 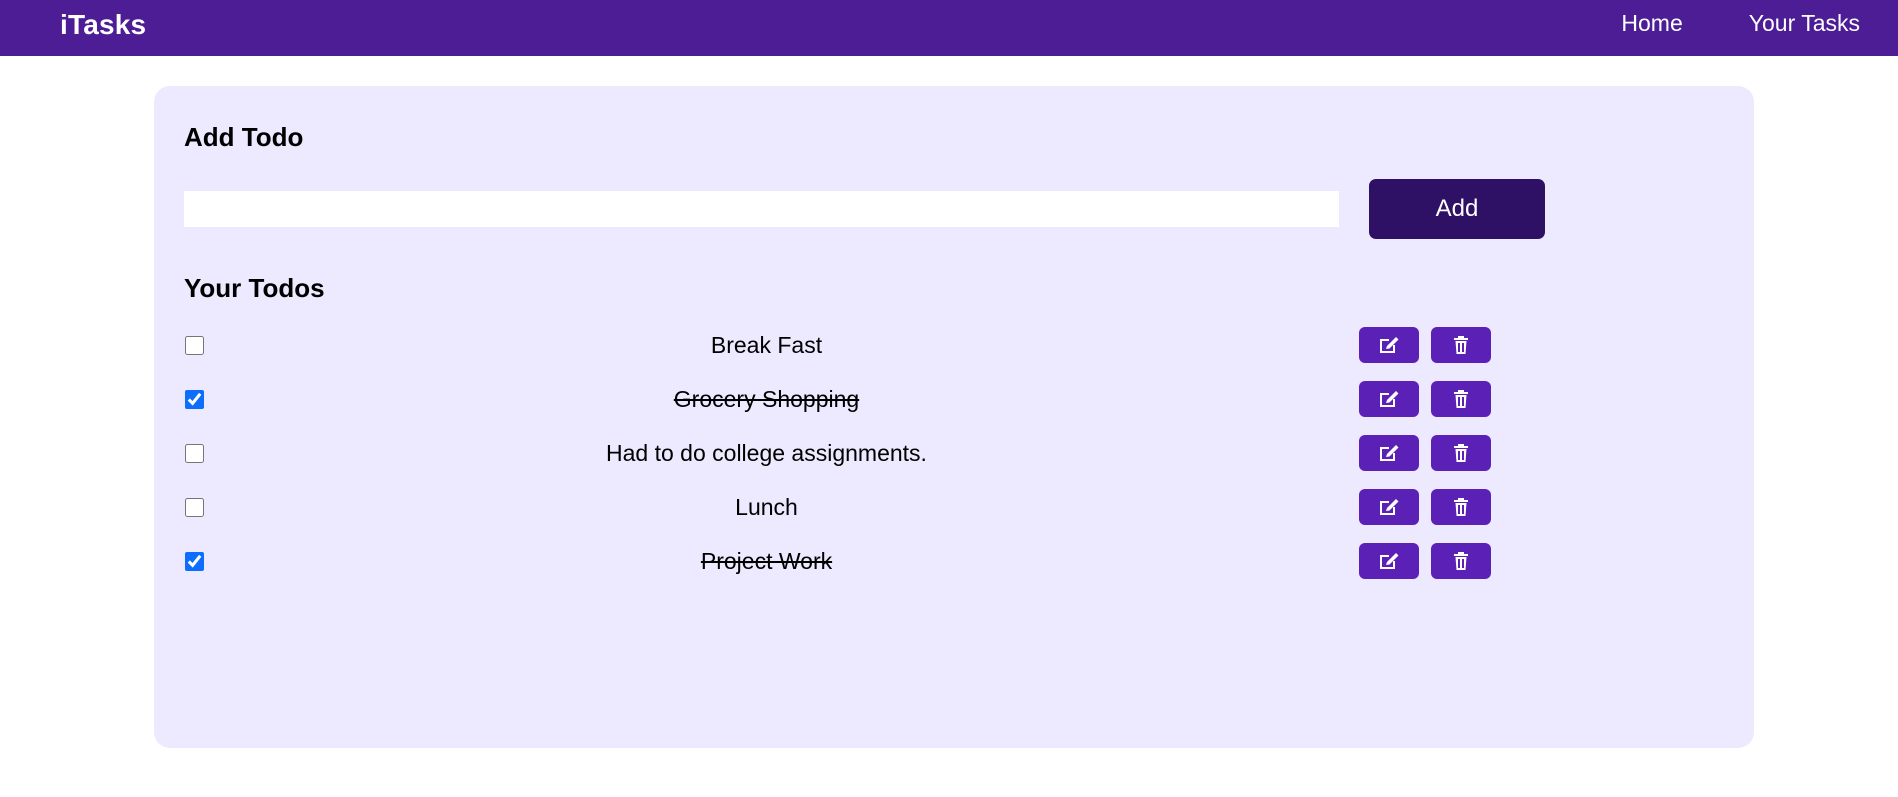 What do you see at coordinates (766, 560) in the screenshot?
I see `todo-text: Project Work` at bounding box center [766, 560].